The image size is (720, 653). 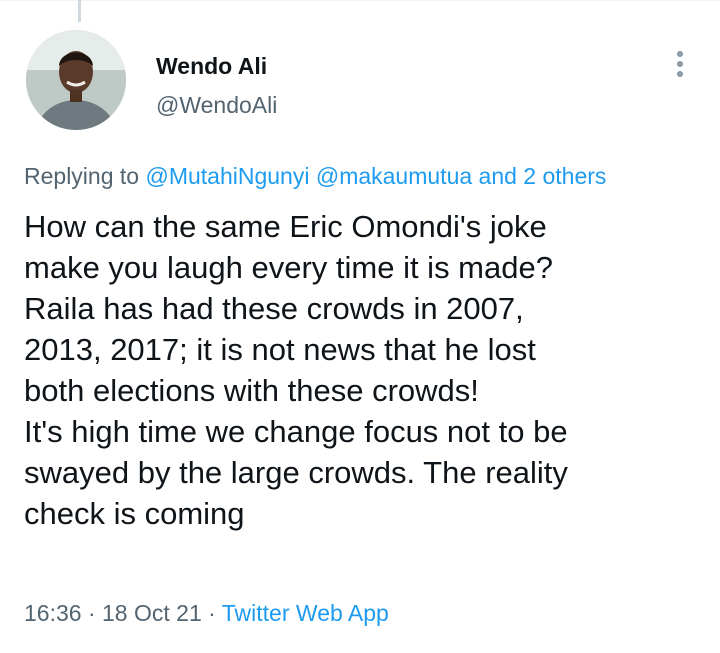 I want to click on avatar-photo-icon, so click(x=76, y=80).